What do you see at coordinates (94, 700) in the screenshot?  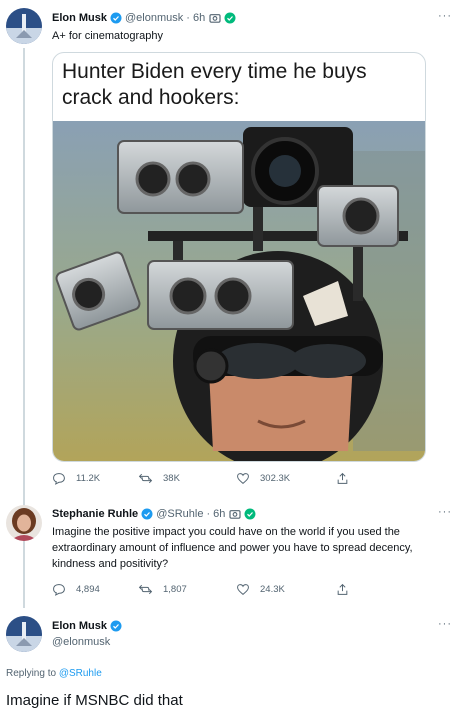 I see `tweet3-text: Imagine if MSNBC did that` at bounding box center [94, 700].